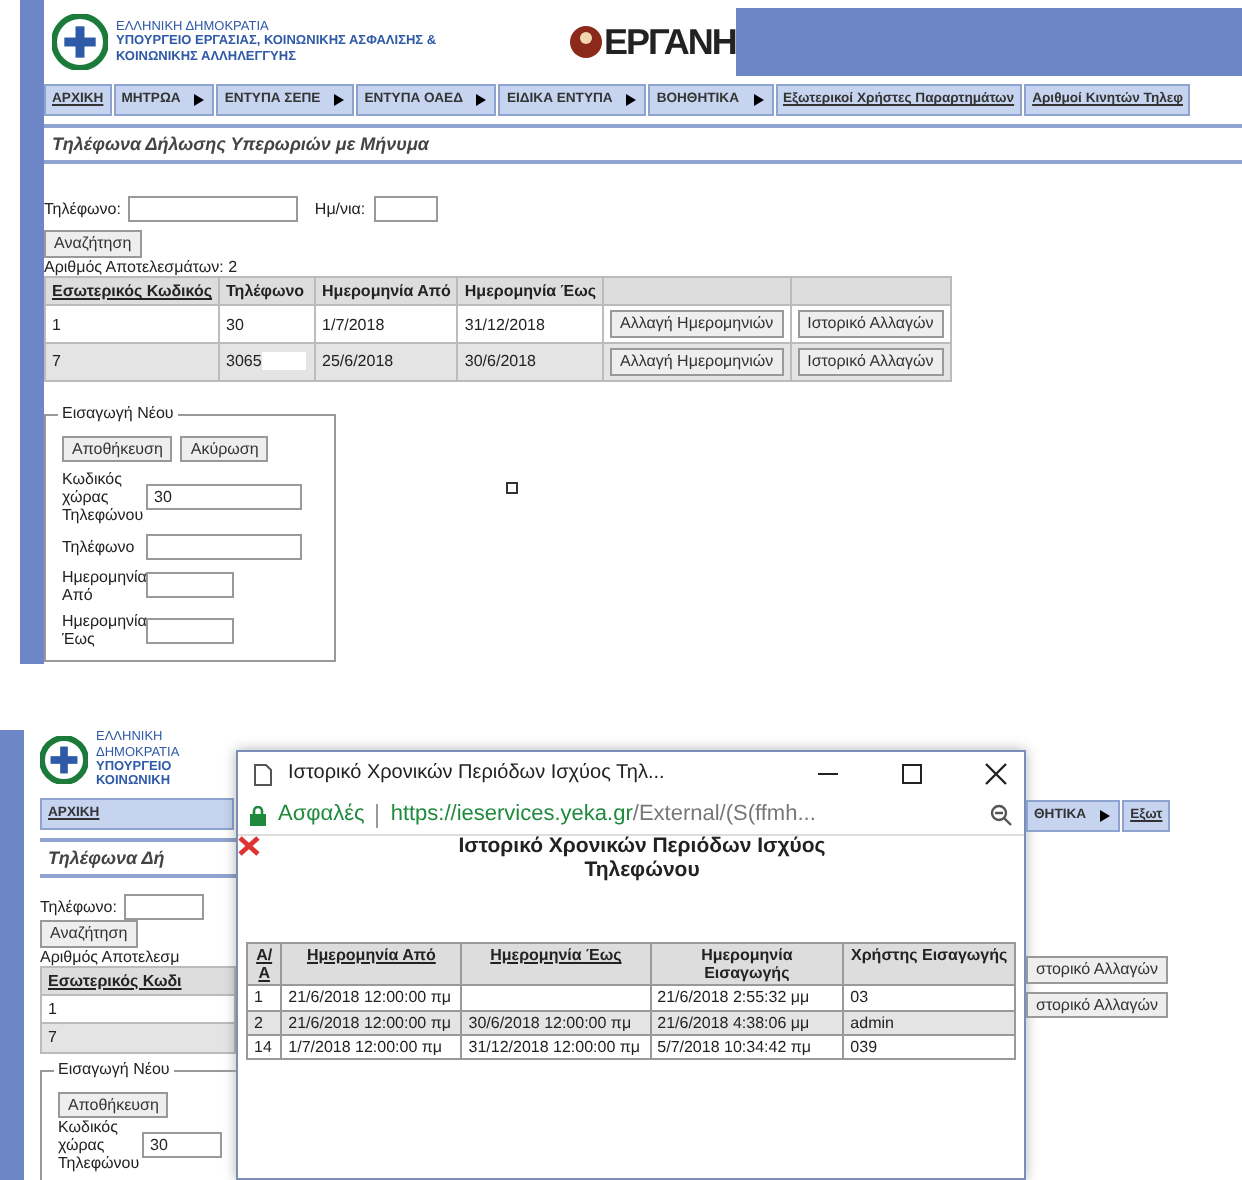 The image size is (1242, 1180). Describe the element at coordinates (550, 1022) in the screenshot. I see `table-cell: 30/6/2018 12:00:00 πμ` at that location.